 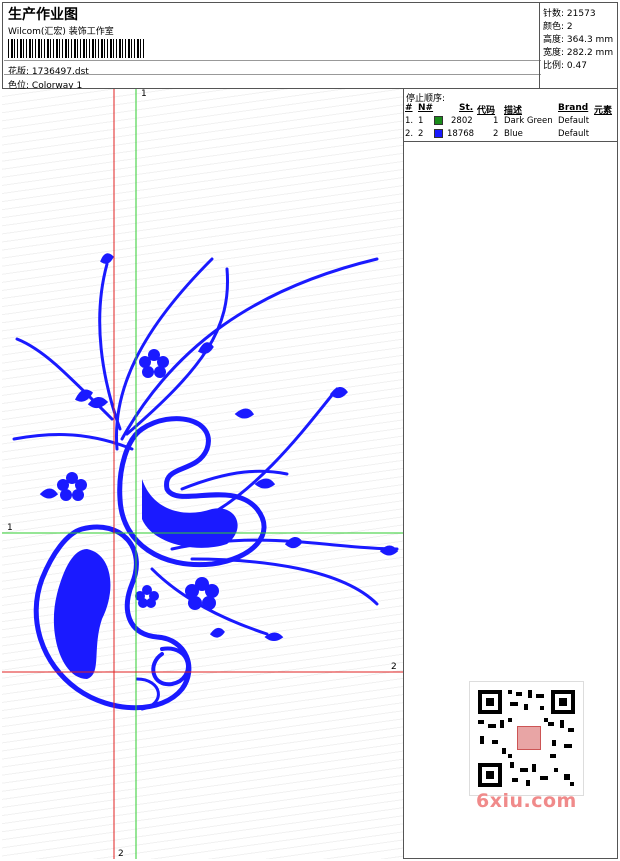 I want to click on row-stitches: 18768, so click(x=461, y=134).